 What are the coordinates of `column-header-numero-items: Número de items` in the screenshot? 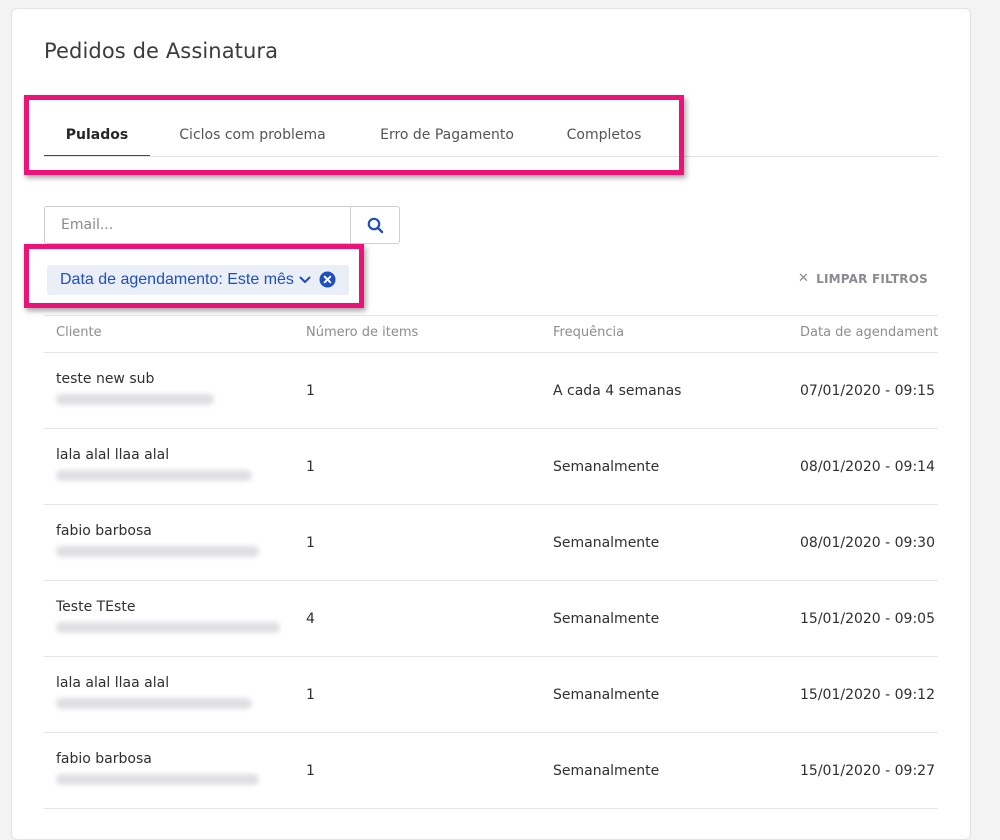 It's located at (362, 332).